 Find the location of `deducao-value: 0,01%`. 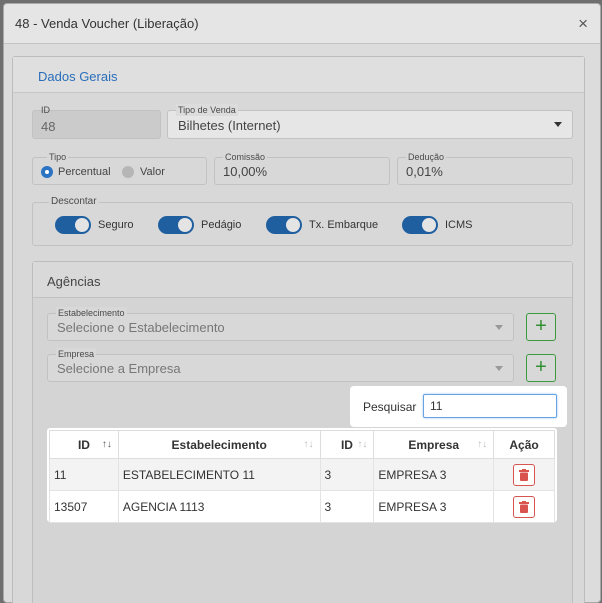

deducao-value: 0,01% is located at coordinates (424, 171).